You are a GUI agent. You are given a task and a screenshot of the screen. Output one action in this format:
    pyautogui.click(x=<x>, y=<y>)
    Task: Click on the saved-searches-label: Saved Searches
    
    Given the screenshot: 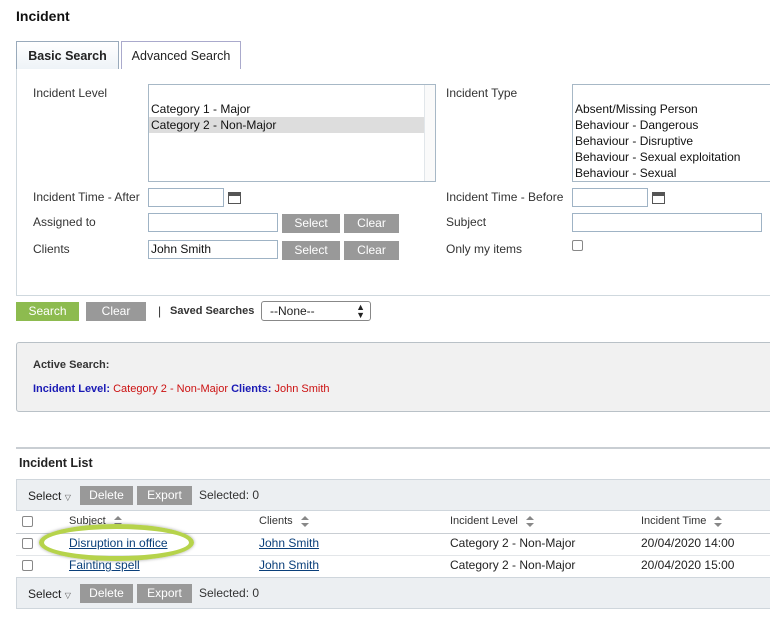 What is the action you would take?
    pyautogui.click(x=212, y=311)
    